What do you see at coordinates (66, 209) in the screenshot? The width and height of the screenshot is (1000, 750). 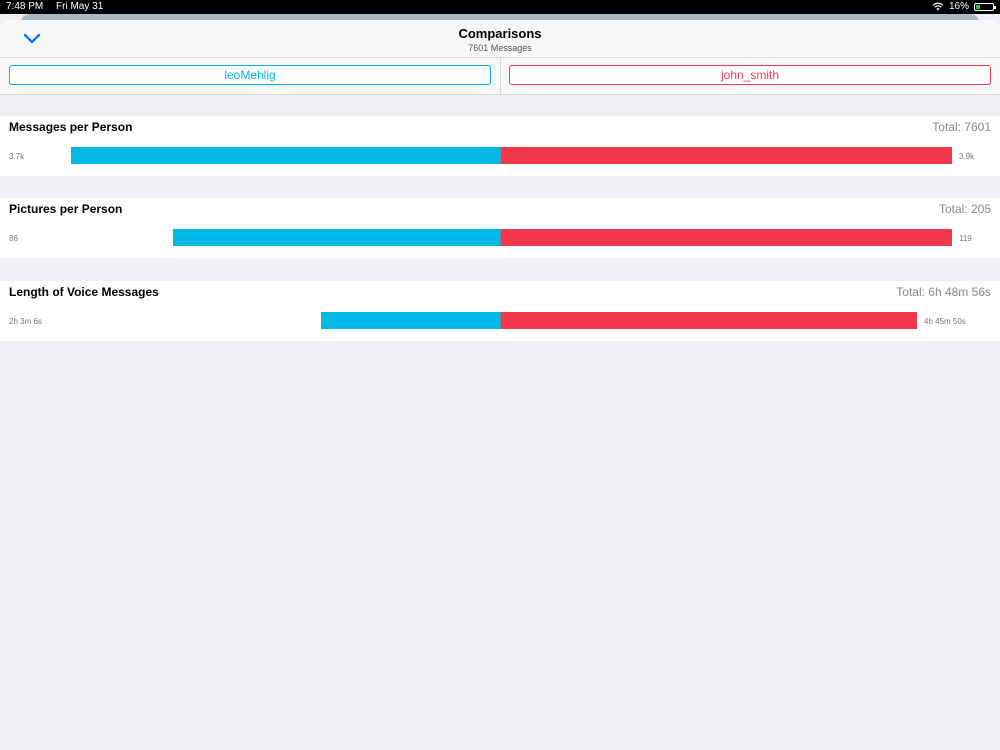 I see `chart-title: Pictures per Person` at bounding box center [66, 209].